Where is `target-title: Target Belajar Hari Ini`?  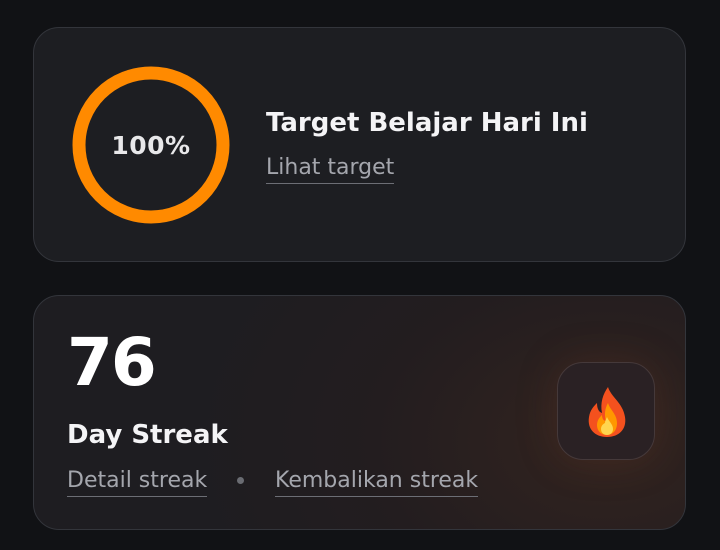
target-title: Target Belajar Hari Ini is located at coordinates (427, 123).